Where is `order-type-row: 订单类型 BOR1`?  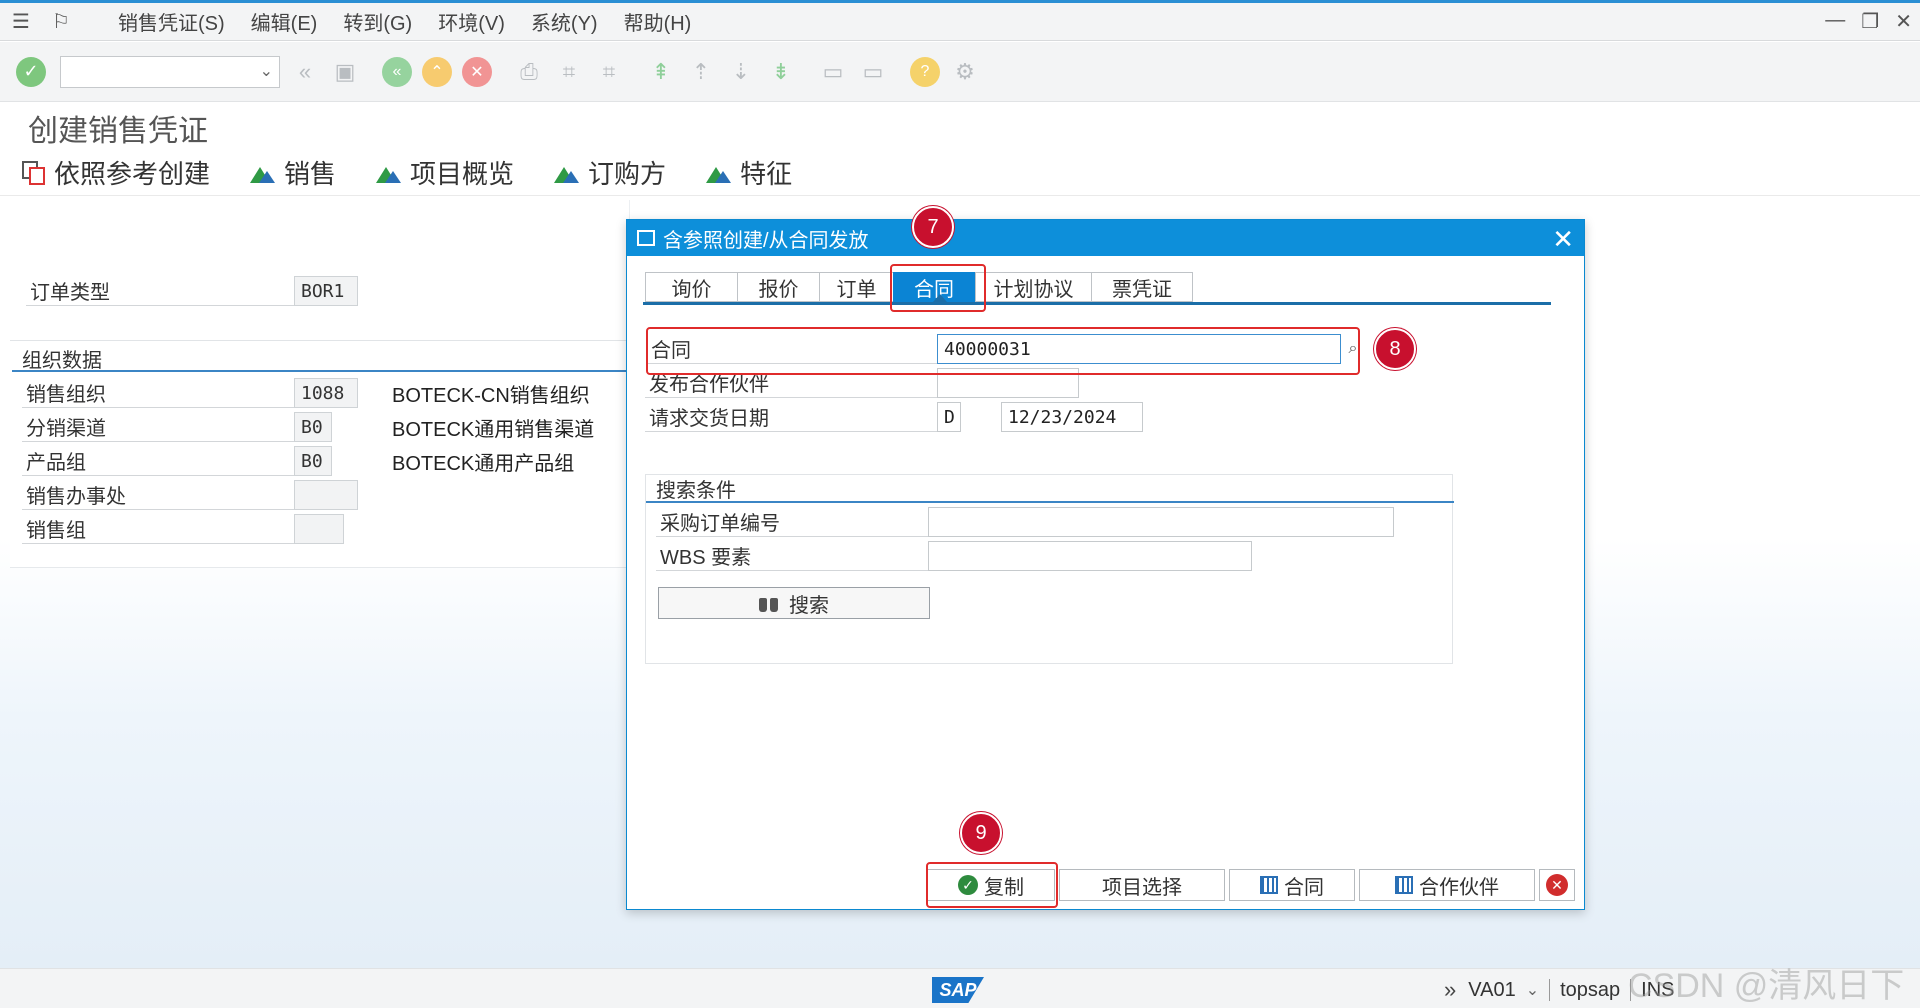 order-type-row: 订单类型 BOR1 is located at coordinates (192, 291).